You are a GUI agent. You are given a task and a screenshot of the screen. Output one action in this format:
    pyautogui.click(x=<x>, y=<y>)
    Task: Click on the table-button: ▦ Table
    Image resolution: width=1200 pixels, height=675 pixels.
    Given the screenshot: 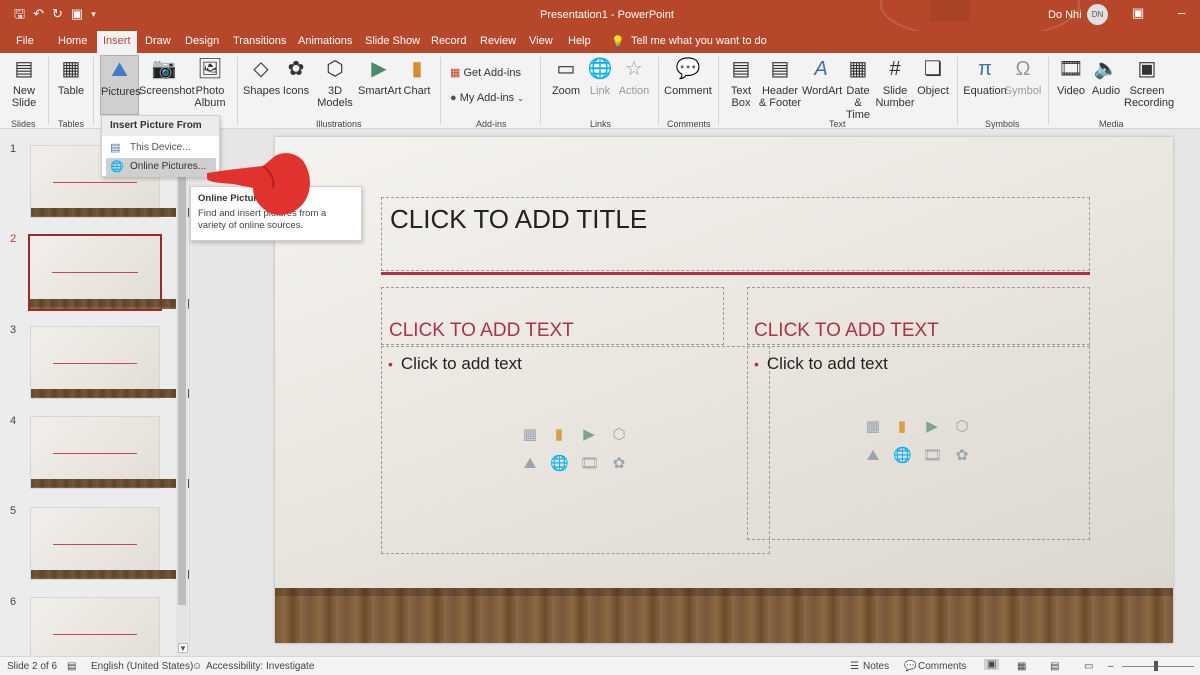 What is the action you would take?
    pyautogui.click(x=71, y=77)
    